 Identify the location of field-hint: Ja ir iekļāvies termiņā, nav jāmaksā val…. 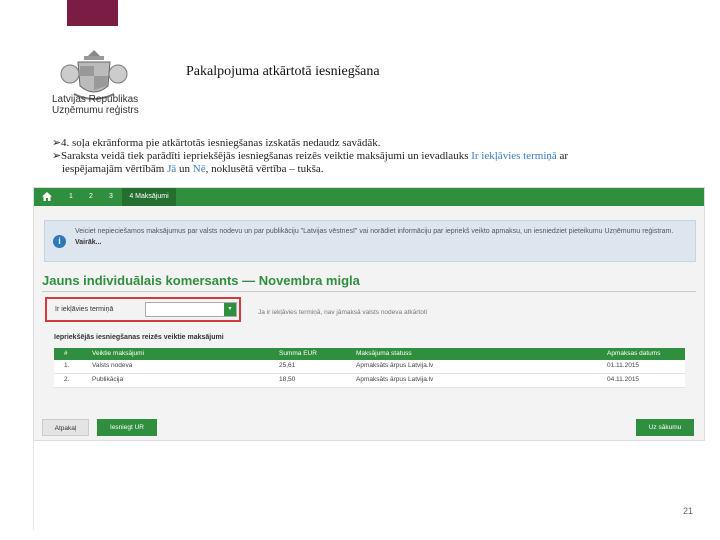
(343, 312).